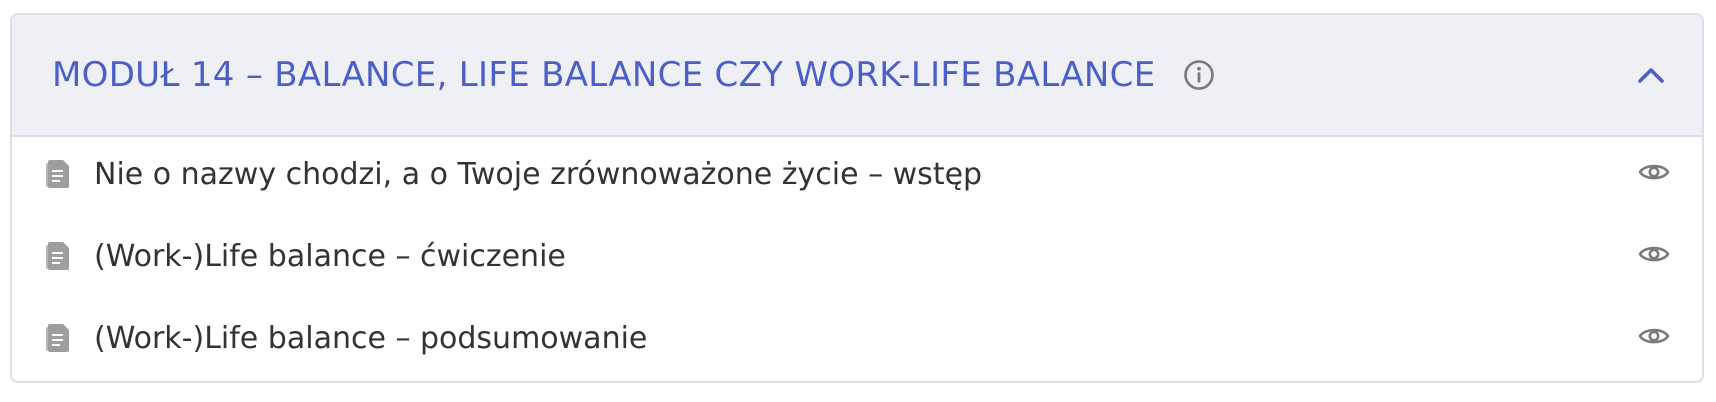  I want to click on lesson-title: (Work-)Life balance – podsumowanie, so click(371, 338).